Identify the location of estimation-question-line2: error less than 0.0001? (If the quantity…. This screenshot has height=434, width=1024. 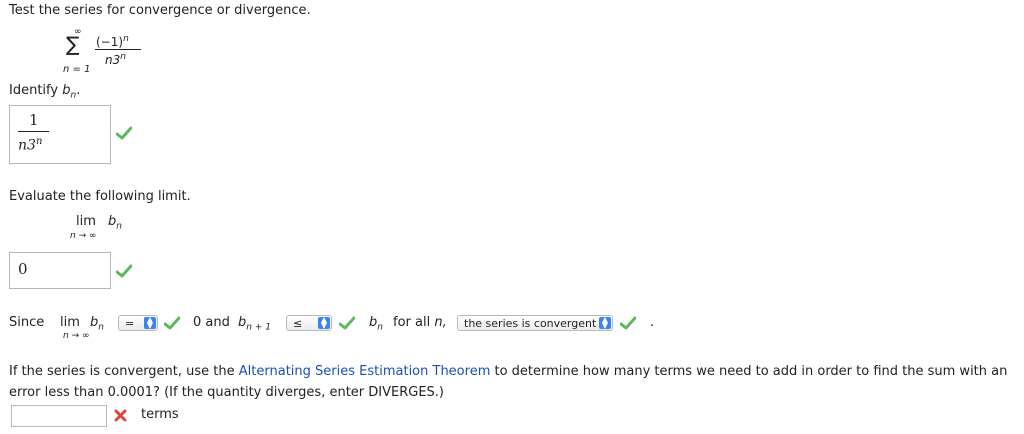
(226, 392).